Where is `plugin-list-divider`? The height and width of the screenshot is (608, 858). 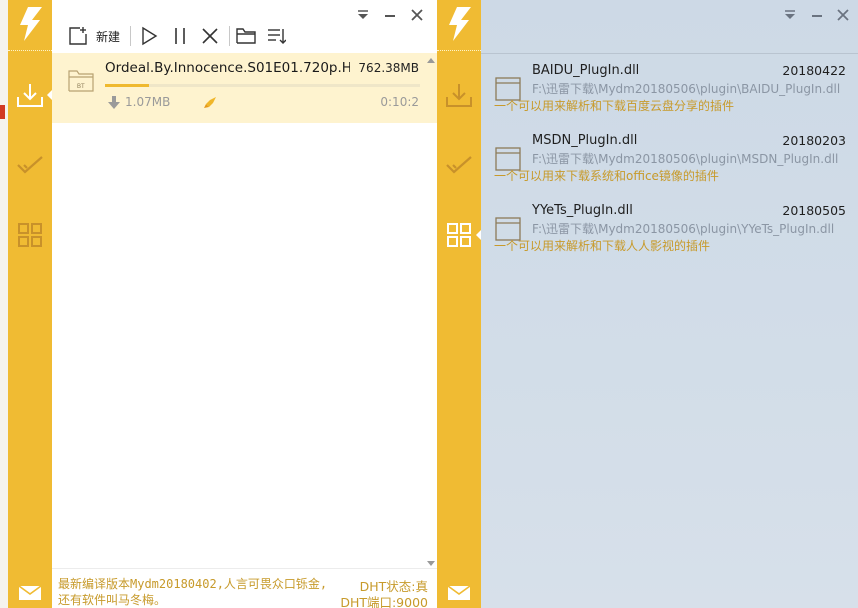 plugin-list-divider is located at coordinates (669, 53).